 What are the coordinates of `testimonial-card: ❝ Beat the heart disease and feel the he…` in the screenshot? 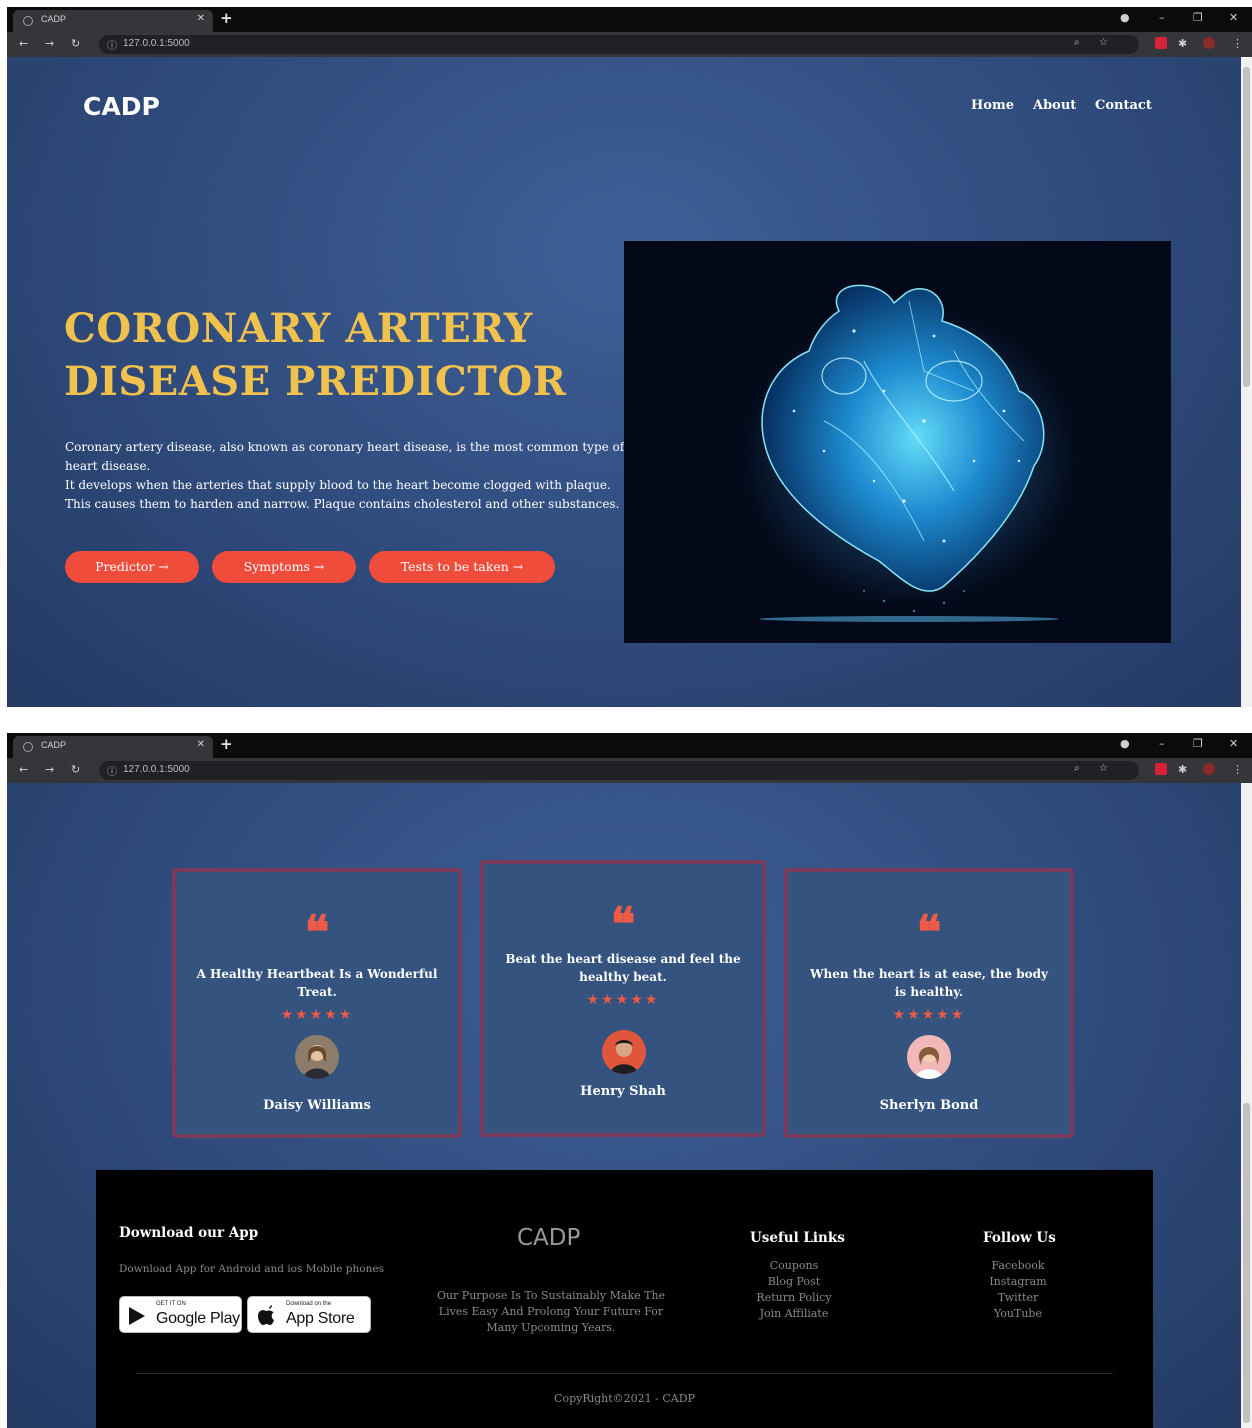 It's located at (623, 998).